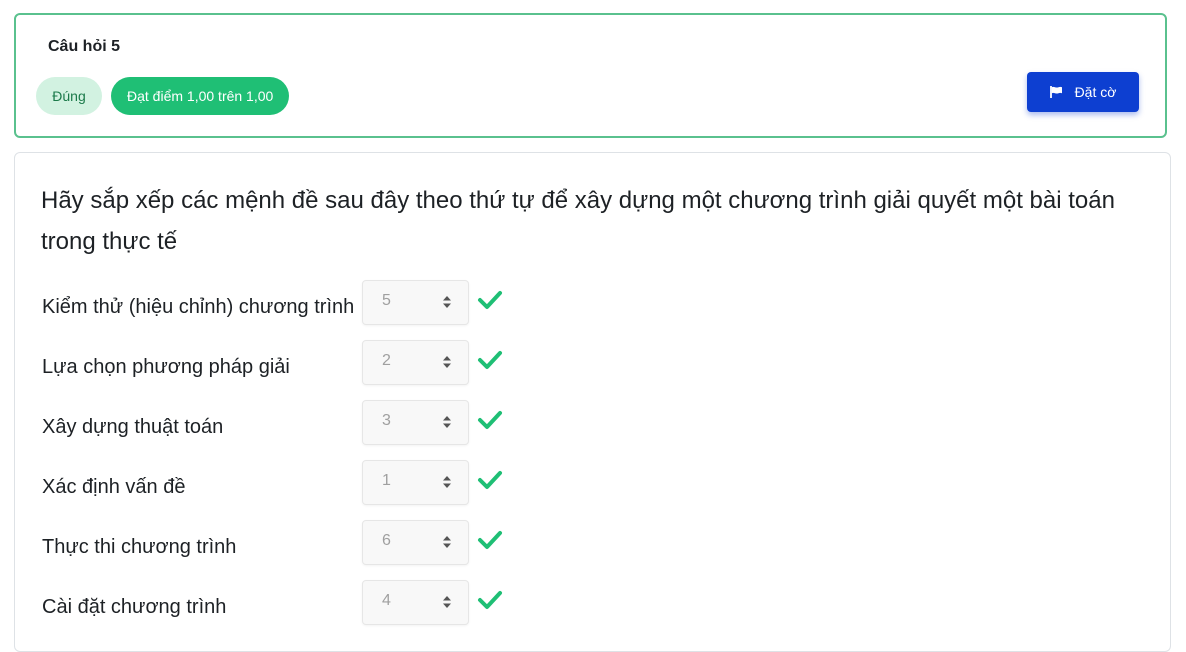 This screenshot has width=1186, height=652. Describe the element at coordinates (315, 603) in the screenshot. I see `match-row: Cài đặt chương trình 4` at that location.